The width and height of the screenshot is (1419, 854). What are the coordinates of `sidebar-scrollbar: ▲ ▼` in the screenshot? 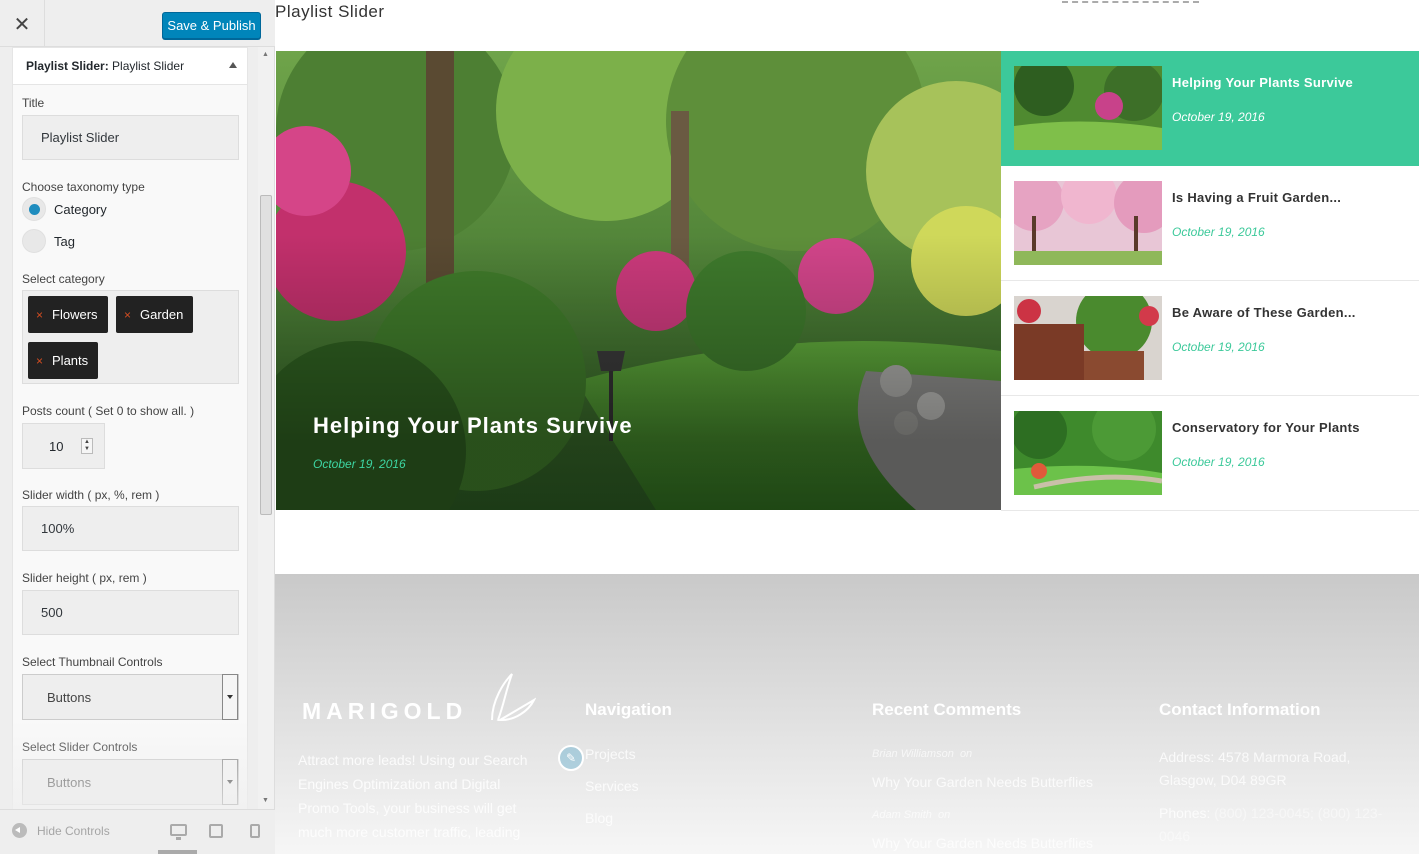 It's located at (266, 428).